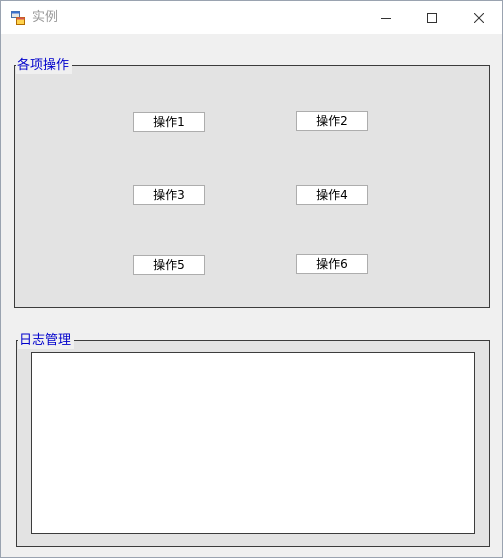  Describe the element at coordinates (332, 121) in the screenshot. I see `operation-2-button: 操作2` at that location.